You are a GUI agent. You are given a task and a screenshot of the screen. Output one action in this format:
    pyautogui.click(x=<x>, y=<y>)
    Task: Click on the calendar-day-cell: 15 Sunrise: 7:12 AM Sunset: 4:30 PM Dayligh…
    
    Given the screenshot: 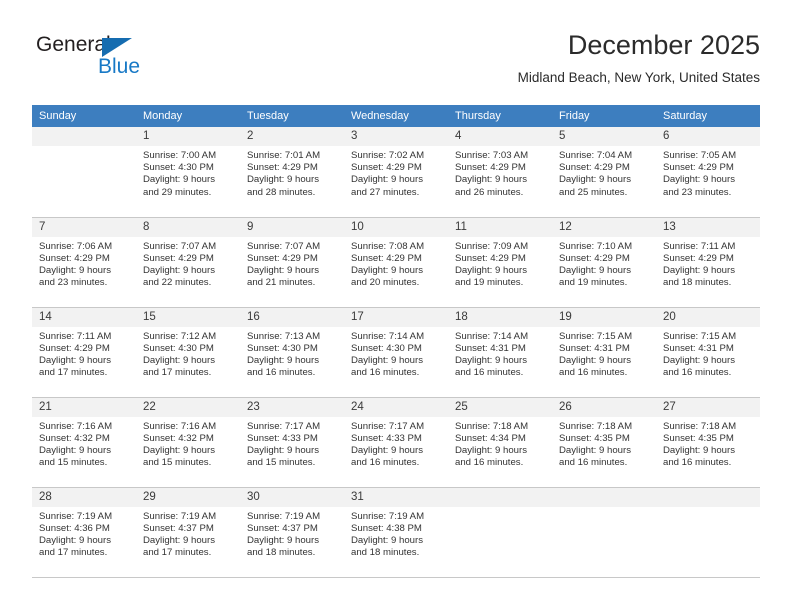 What is the action you would take?
    pyautogui.click(x=188, y=352)
    